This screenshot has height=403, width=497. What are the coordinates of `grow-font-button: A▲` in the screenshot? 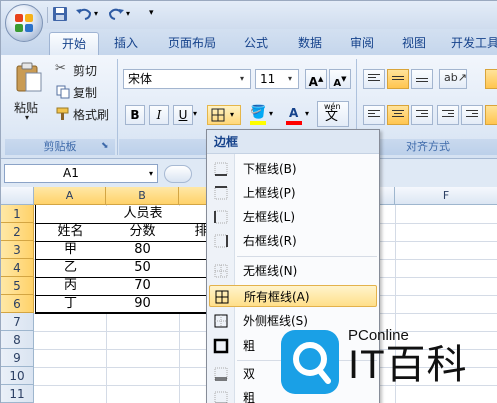 It's located at (316, 79).